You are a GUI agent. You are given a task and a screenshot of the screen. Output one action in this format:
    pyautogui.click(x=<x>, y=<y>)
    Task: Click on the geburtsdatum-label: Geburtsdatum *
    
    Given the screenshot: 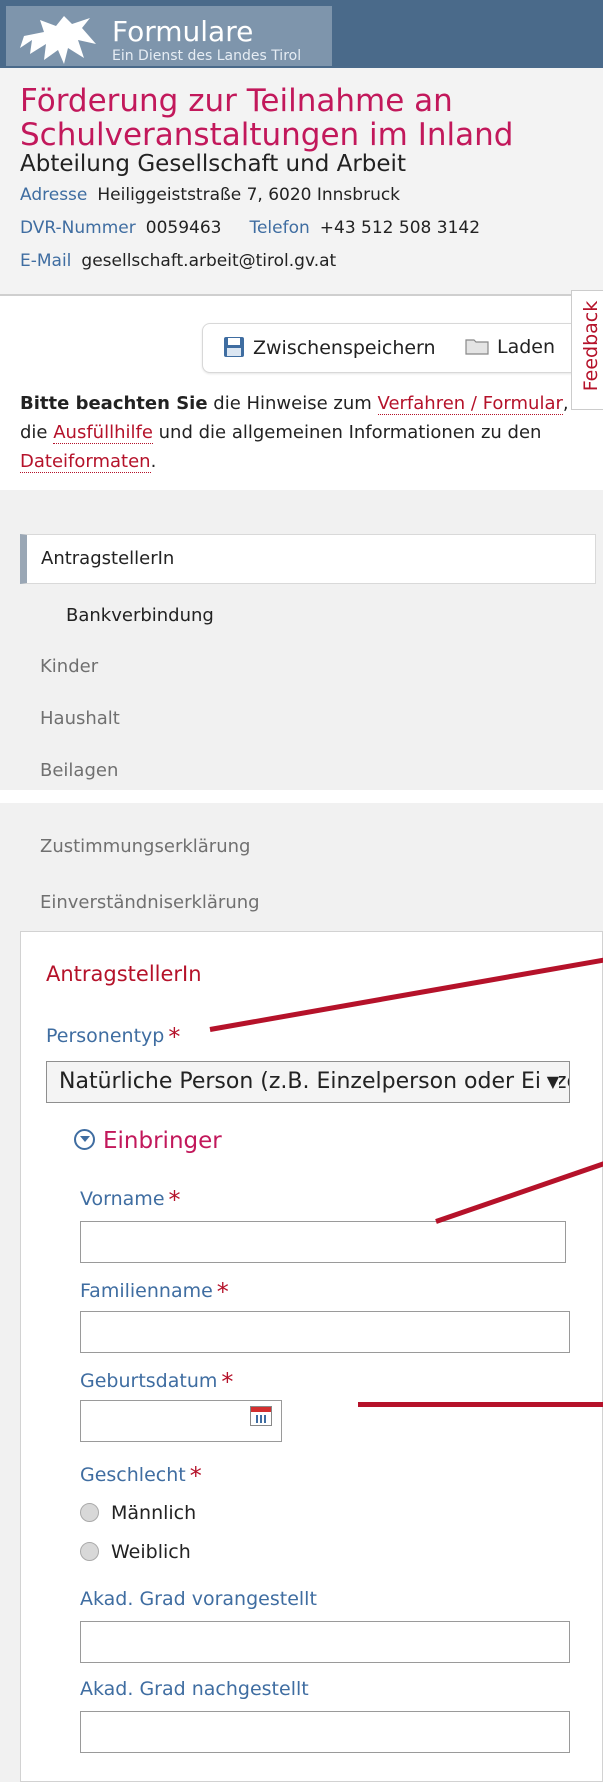 What is the action you would take?
    pyautogui.click(x=156, y=1382)
    